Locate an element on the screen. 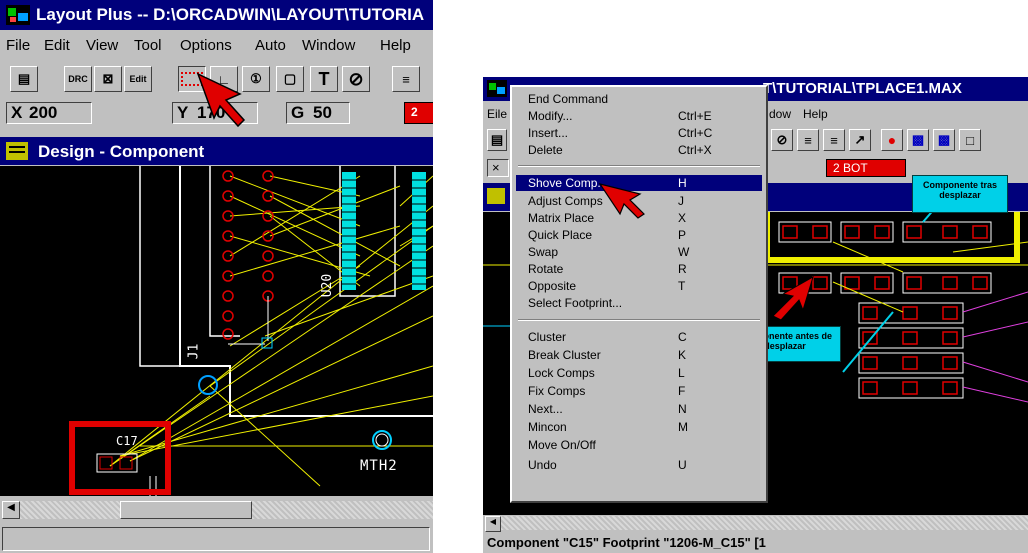 This screenshot has width=1028, height=553. menu-item-insert: Insert... Ctrl+C is located at coordinates (639, 133).